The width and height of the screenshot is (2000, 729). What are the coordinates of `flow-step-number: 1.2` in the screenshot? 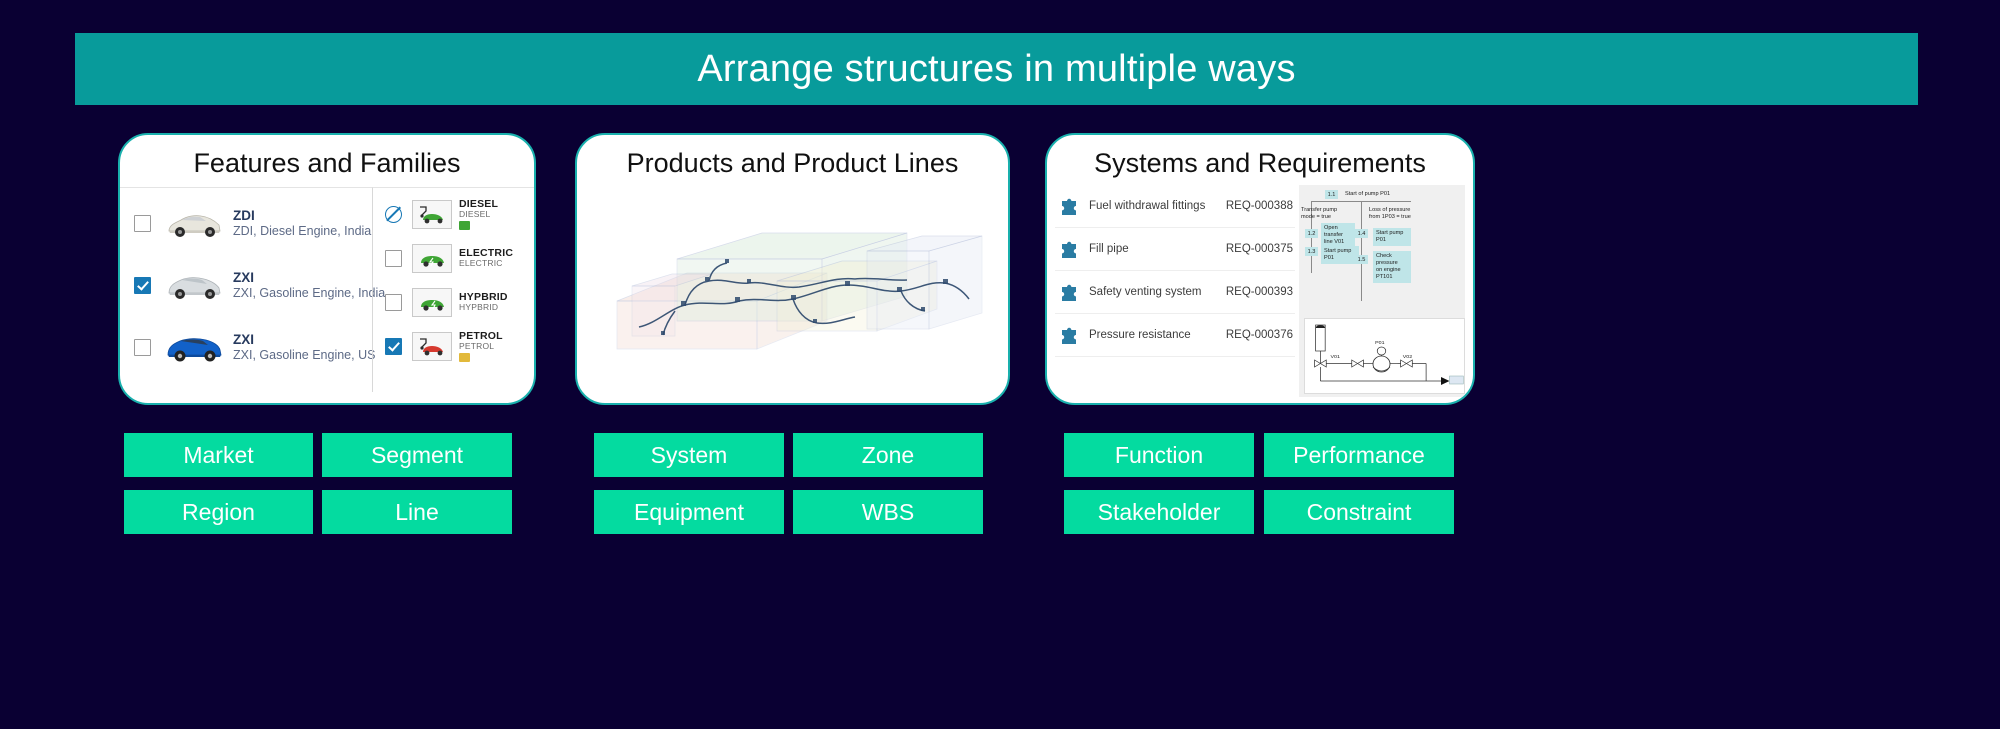 It's located at (1311, 233).